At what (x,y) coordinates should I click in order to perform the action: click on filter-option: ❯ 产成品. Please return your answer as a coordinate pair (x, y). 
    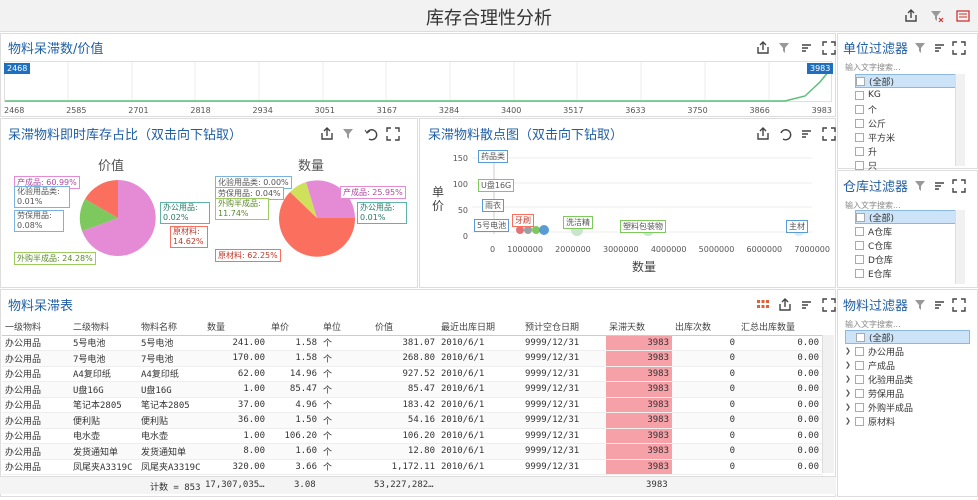
    Looking at the image, I should click on (907, 365).